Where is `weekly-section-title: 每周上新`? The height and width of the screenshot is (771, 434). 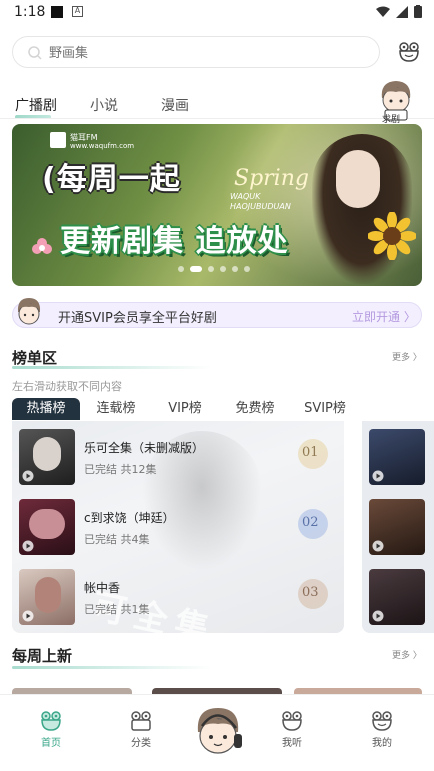 weekly-section-title: 每周上新 is located at coordinates (42, 656).